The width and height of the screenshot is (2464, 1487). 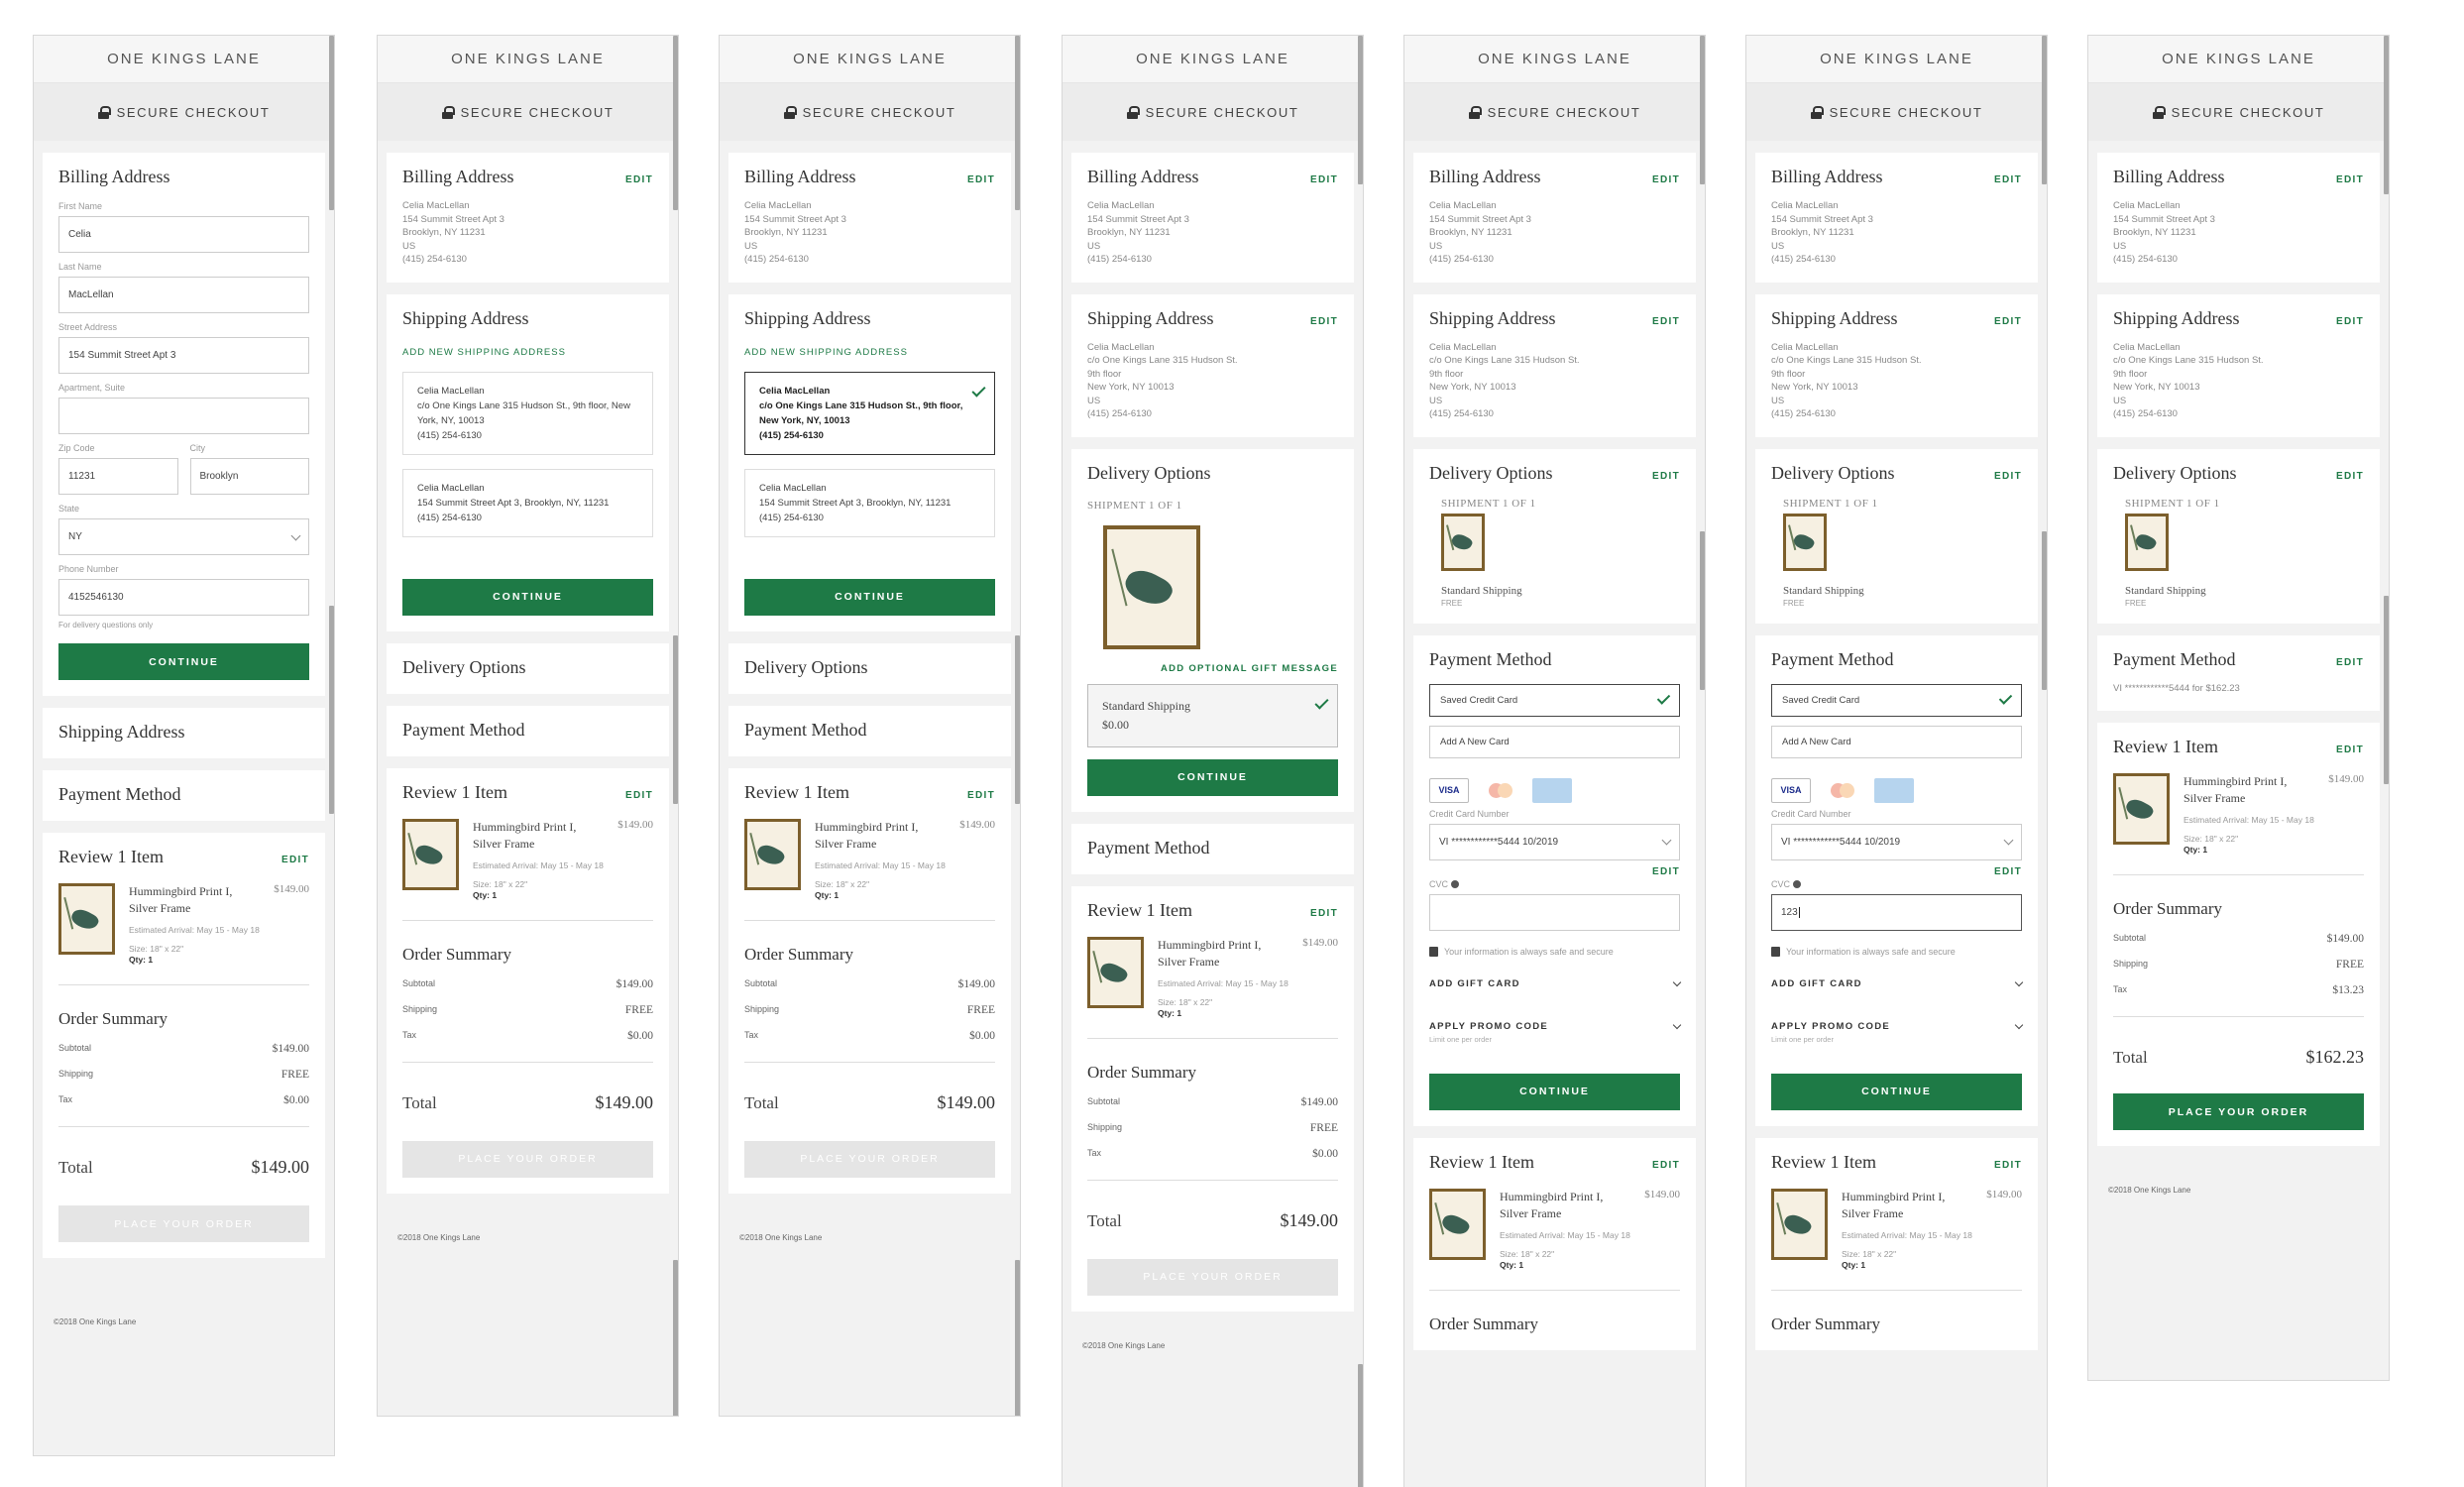 I want to click on edit-card-link: EDIT, so click(x=1554, y=871).